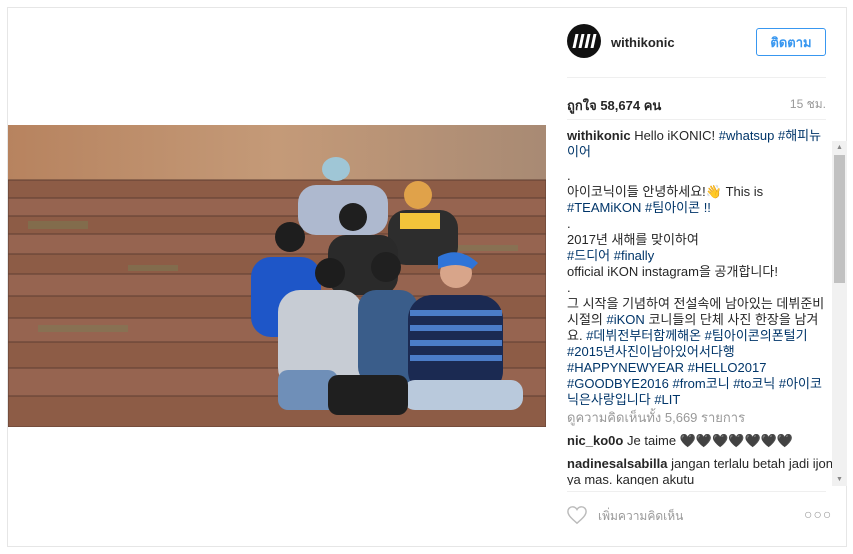 The height and width of the screenshot is (554, 853). What do you see at coordinates (595, 440) in the screenshot?
I see `comment-username: nic_ko0o` at bounding box center [595, 440].